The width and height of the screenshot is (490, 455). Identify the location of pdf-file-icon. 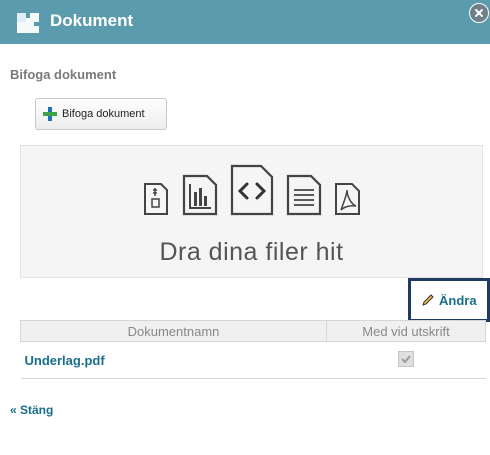
(347, 199).